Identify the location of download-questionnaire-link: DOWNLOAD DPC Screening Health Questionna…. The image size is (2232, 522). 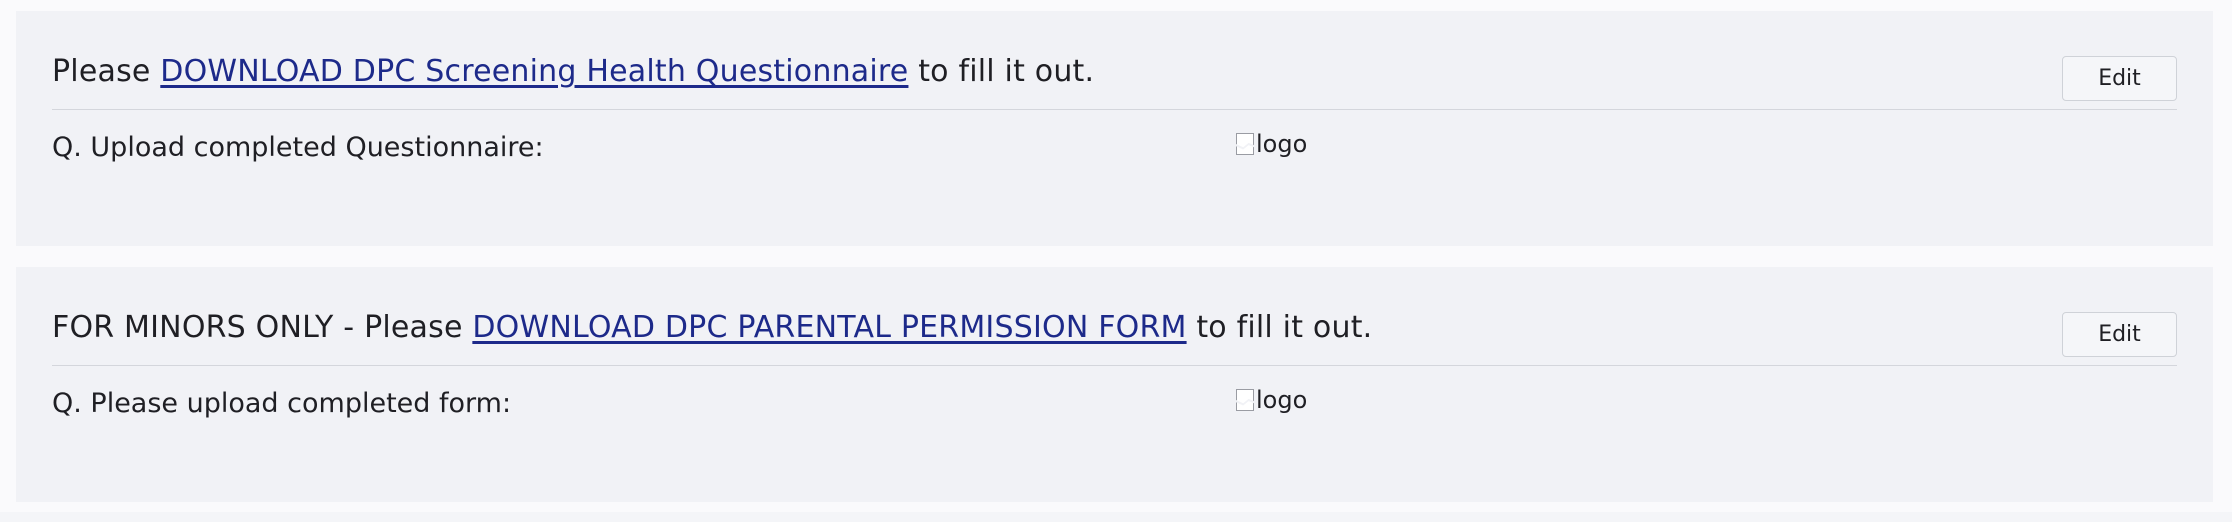
(534, 71).